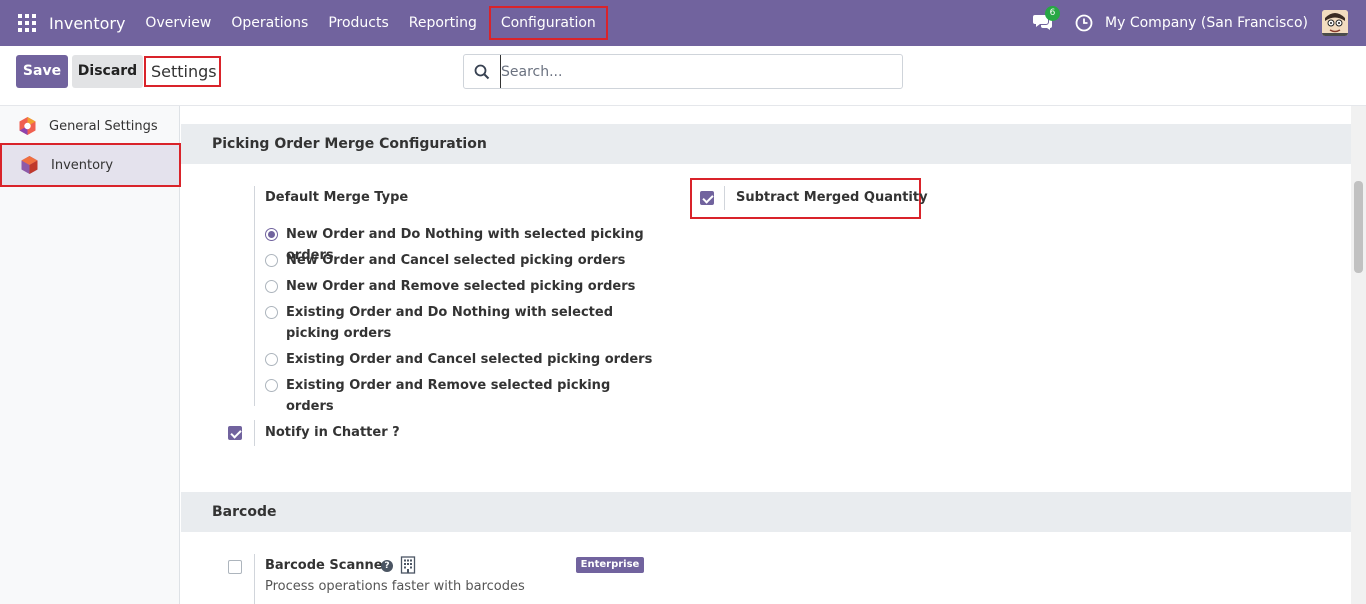 The image size is (1366, 604). Describe the element at coordinates (724, 198) in the screenshot. I see `subtract-divider` at that location.